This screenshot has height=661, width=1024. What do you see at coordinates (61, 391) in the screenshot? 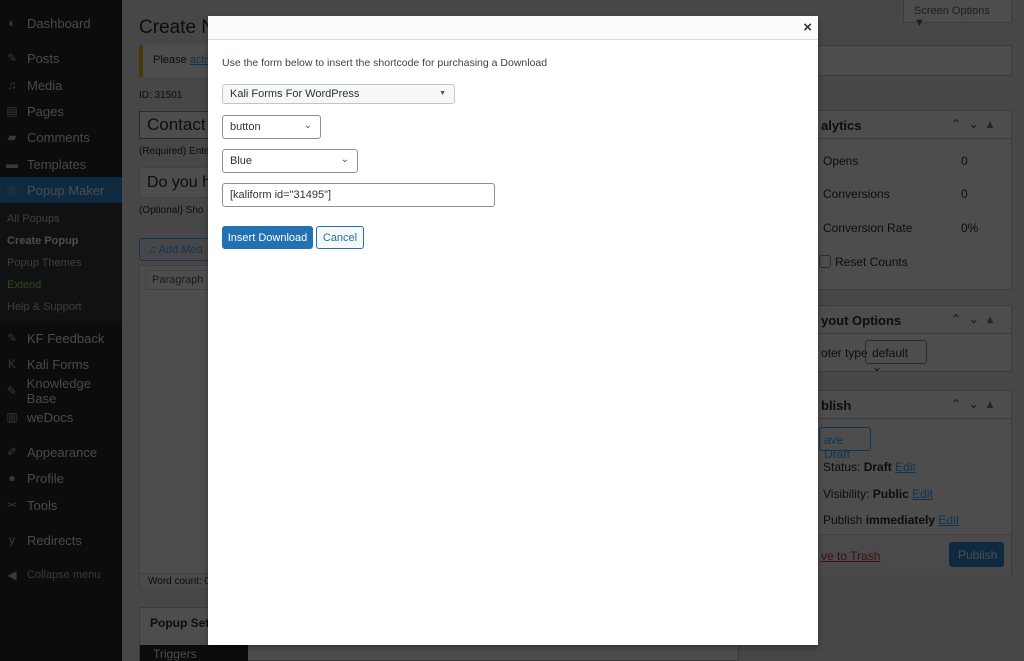
I see `sidebar-item-knowledge-base: ✎ Knowledge Base` at bounding box center [61, 391].